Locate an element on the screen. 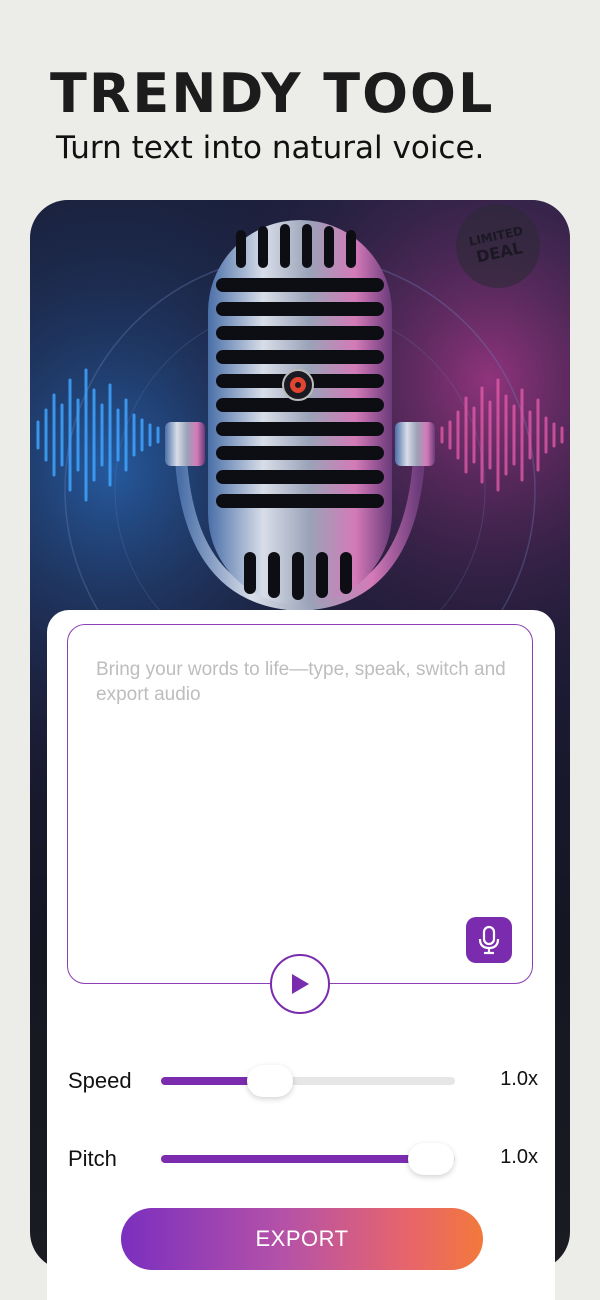 The width and height of the screenshot is (600, 1300). pitch-label: Pitch is located at coordinates (92, 1158).